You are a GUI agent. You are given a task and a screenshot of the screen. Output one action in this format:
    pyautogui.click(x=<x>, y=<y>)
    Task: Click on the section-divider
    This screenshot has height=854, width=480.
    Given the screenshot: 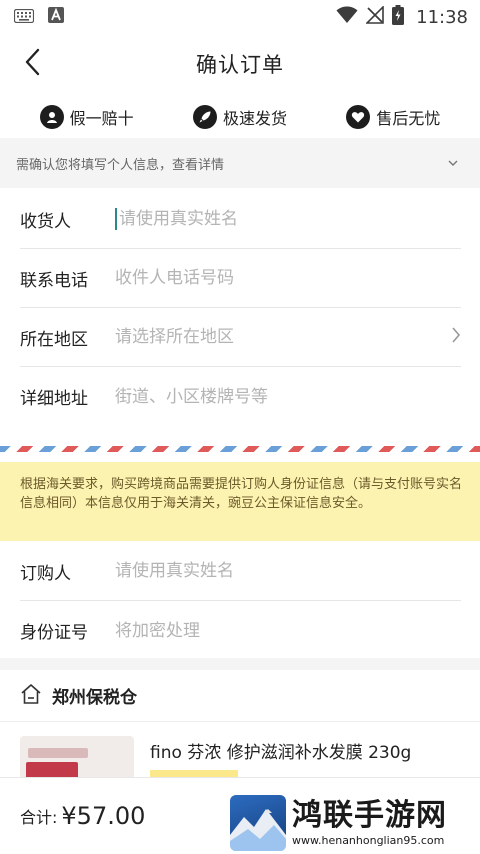 What is the action you would take?
    pyautogui.click(x=240, y=664)
    